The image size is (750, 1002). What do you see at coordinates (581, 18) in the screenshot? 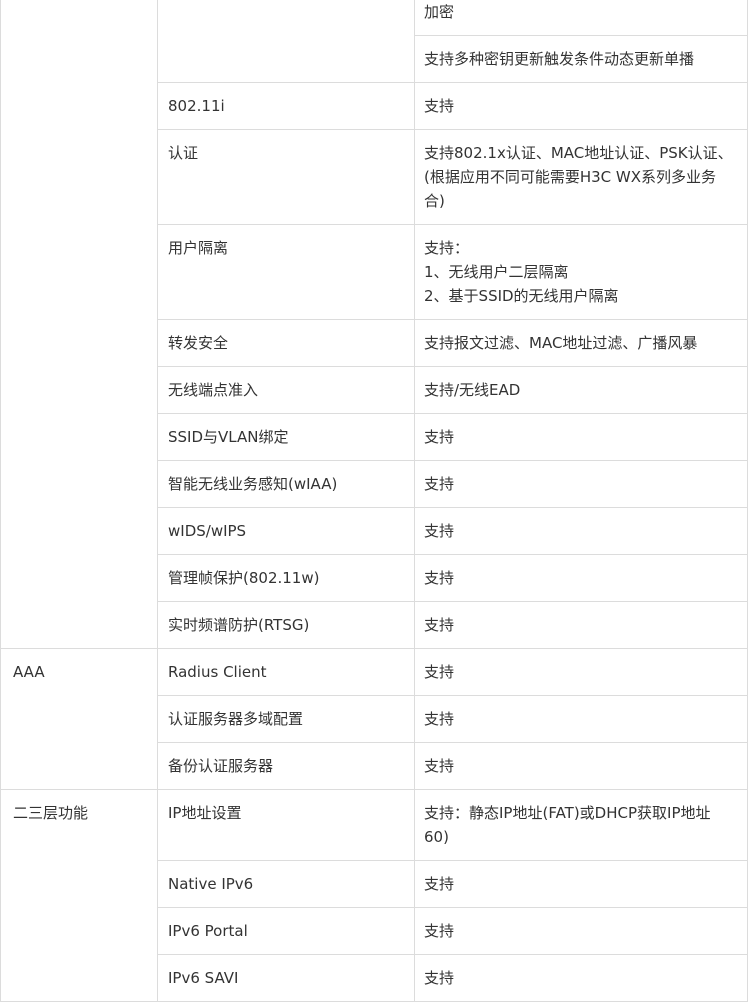
I see `value-cell: 加密` at bounding box center [581, 18].